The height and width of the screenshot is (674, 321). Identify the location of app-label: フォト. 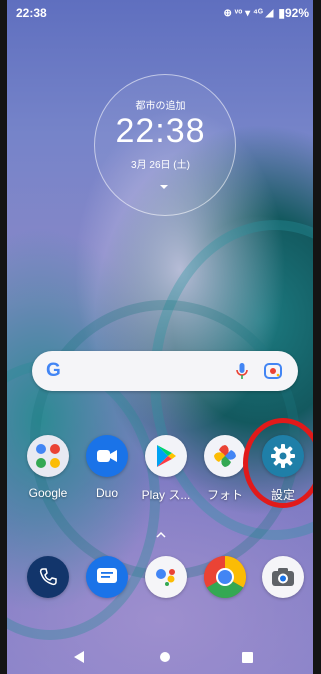
(224, 495).